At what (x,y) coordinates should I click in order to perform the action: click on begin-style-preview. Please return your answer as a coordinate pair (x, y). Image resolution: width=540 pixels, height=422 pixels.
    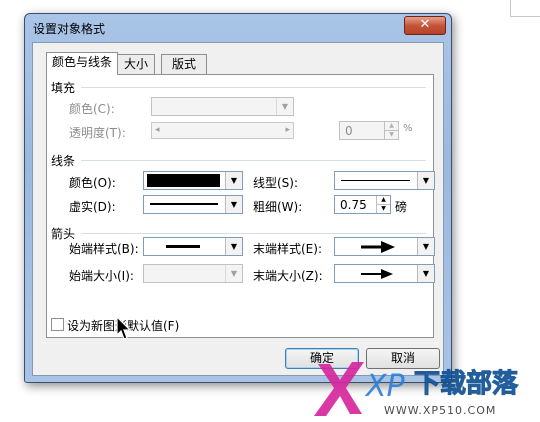
    Looking at the image, I should click on (183, 246).